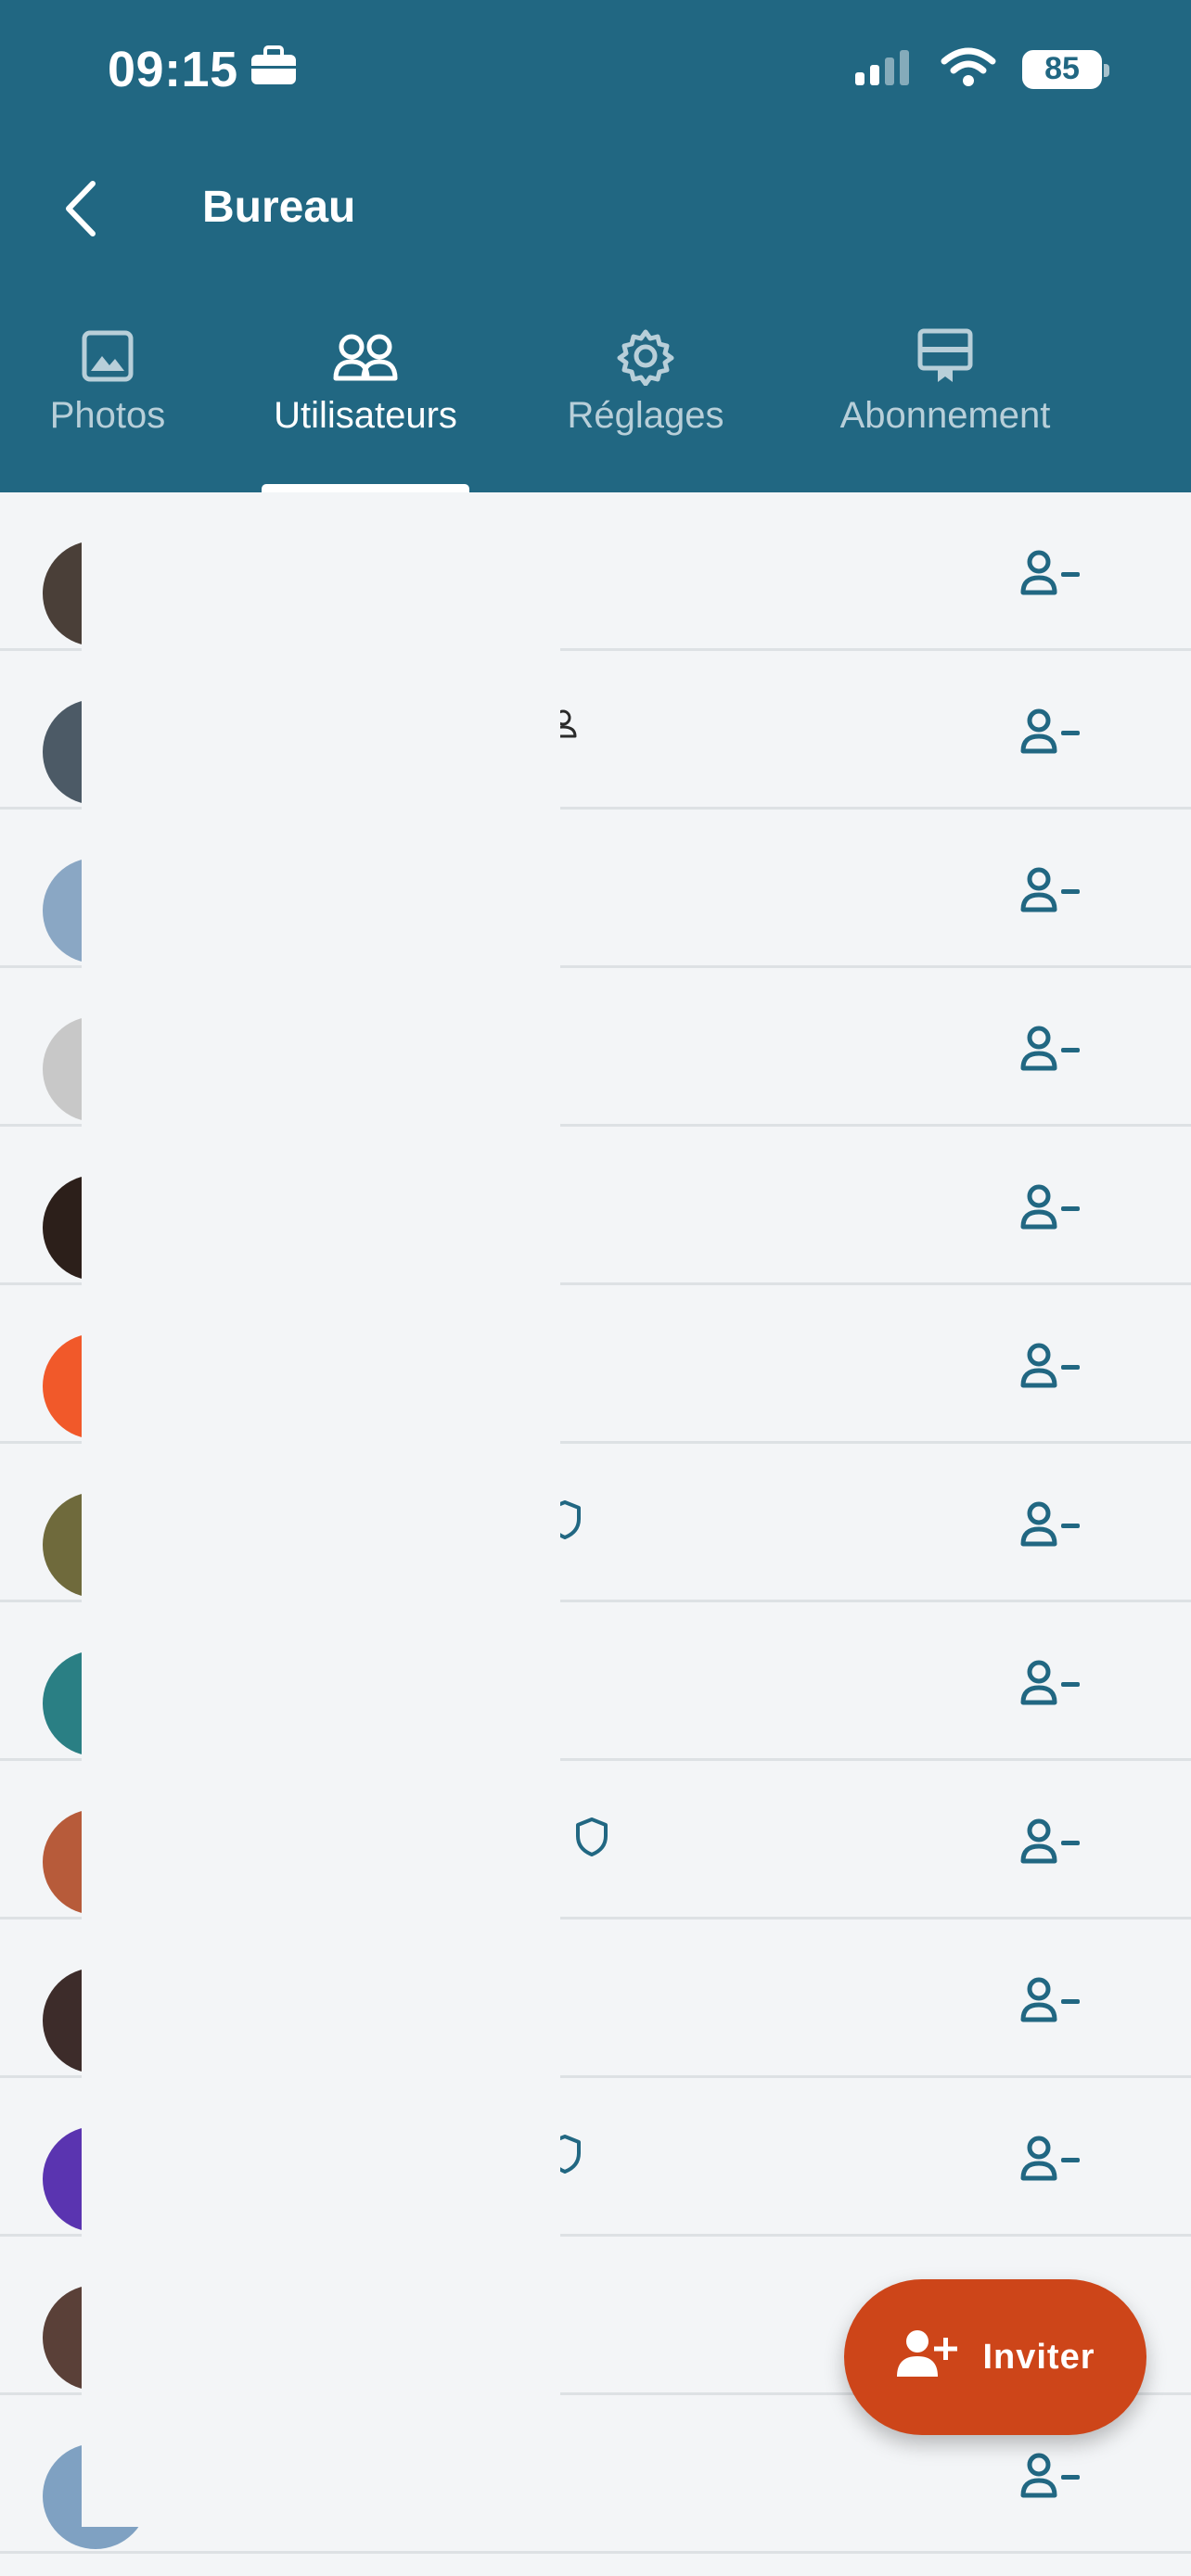 Image resolution: width=1191 pixels, height=2576 pixels. What do you see at coordinates (927, 2357) in the screenshot?
I see `person-add-icon` at bounding box center [927, 2357].